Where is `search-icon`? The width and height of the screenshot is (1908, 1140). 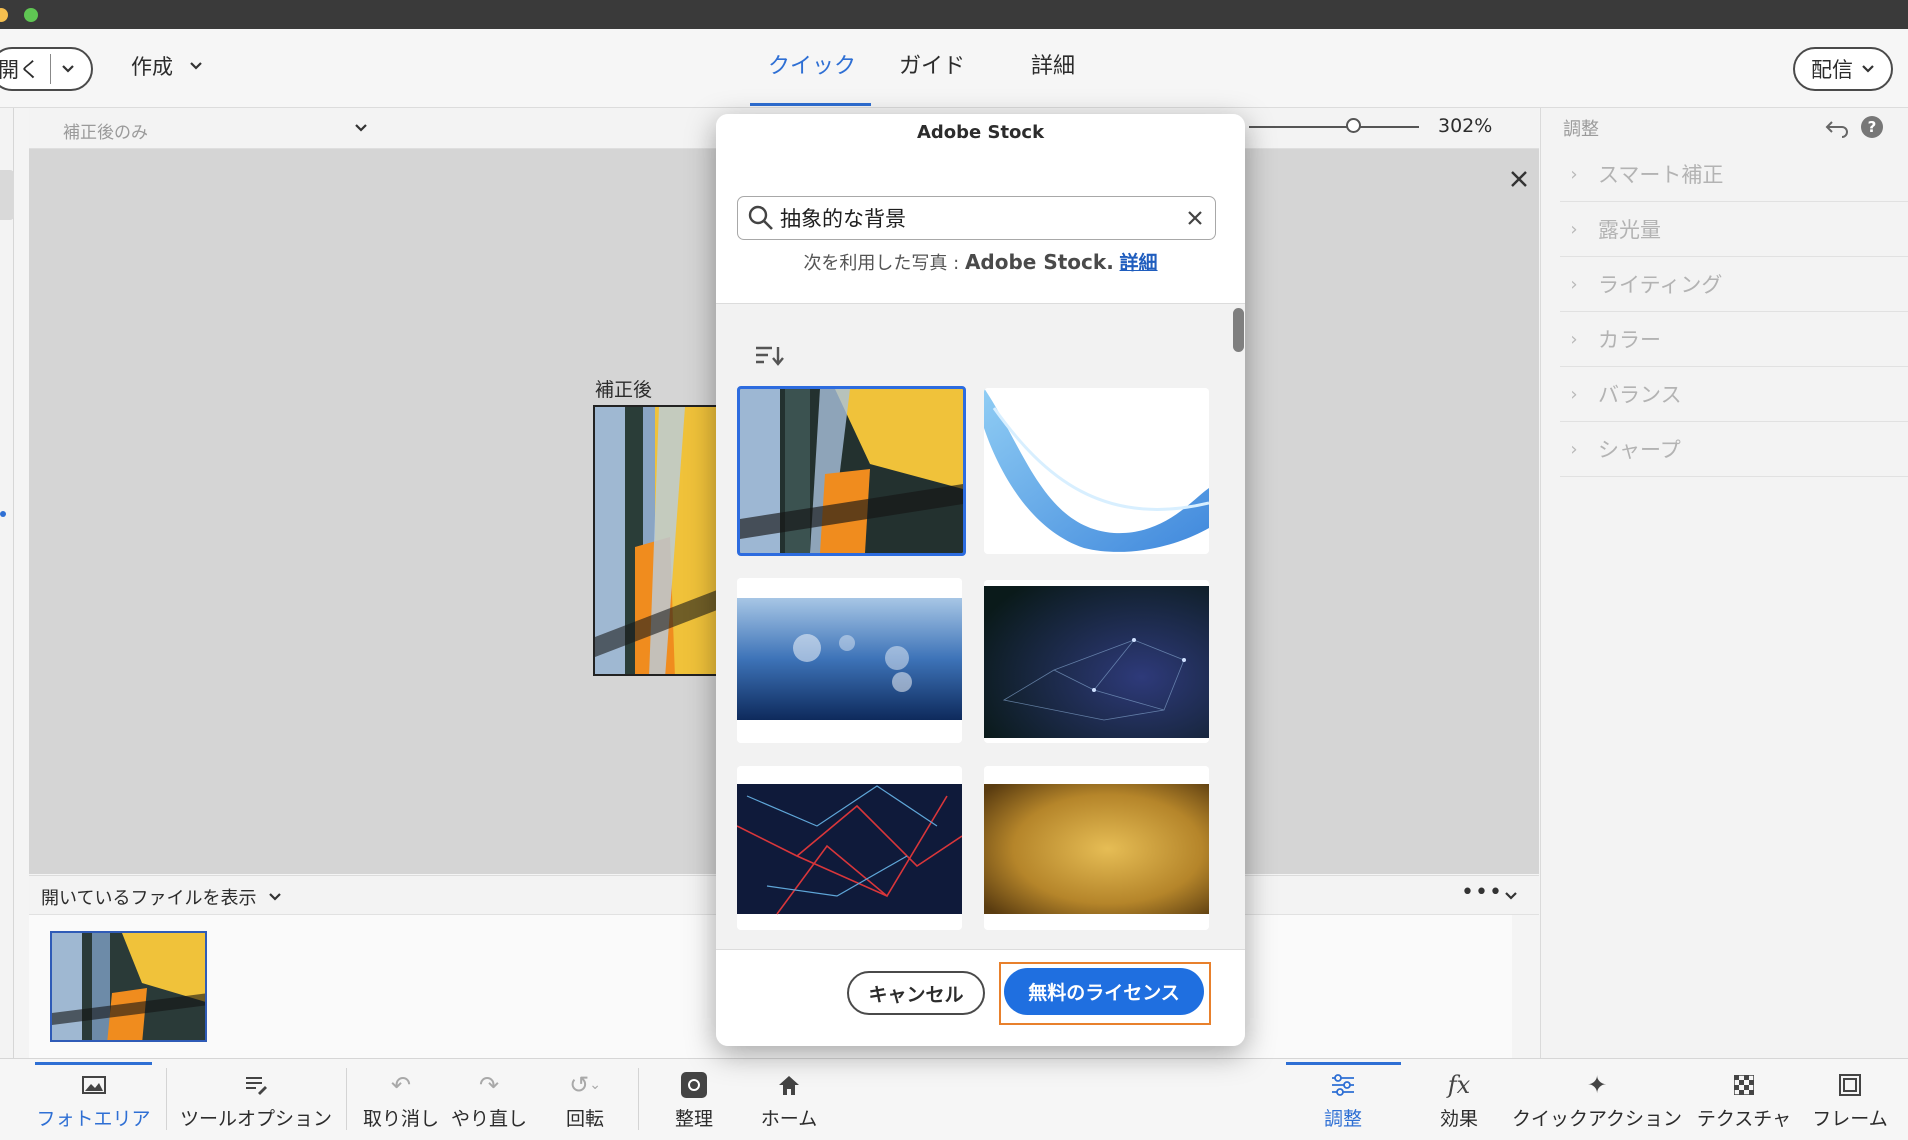 search-icon is located at coordinates (760, 217).